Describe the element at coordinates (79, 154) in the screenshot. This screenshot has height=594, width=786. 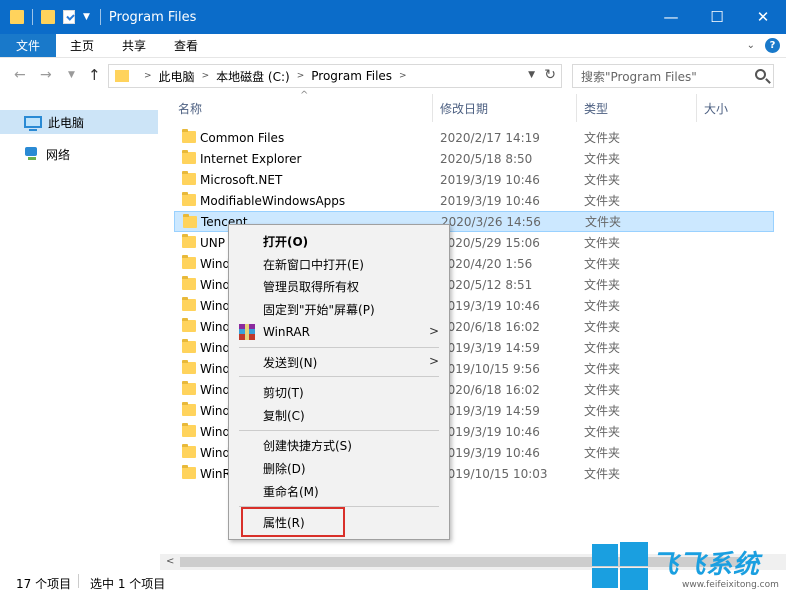
I see `sidebar-item-network: 网络` at that location.